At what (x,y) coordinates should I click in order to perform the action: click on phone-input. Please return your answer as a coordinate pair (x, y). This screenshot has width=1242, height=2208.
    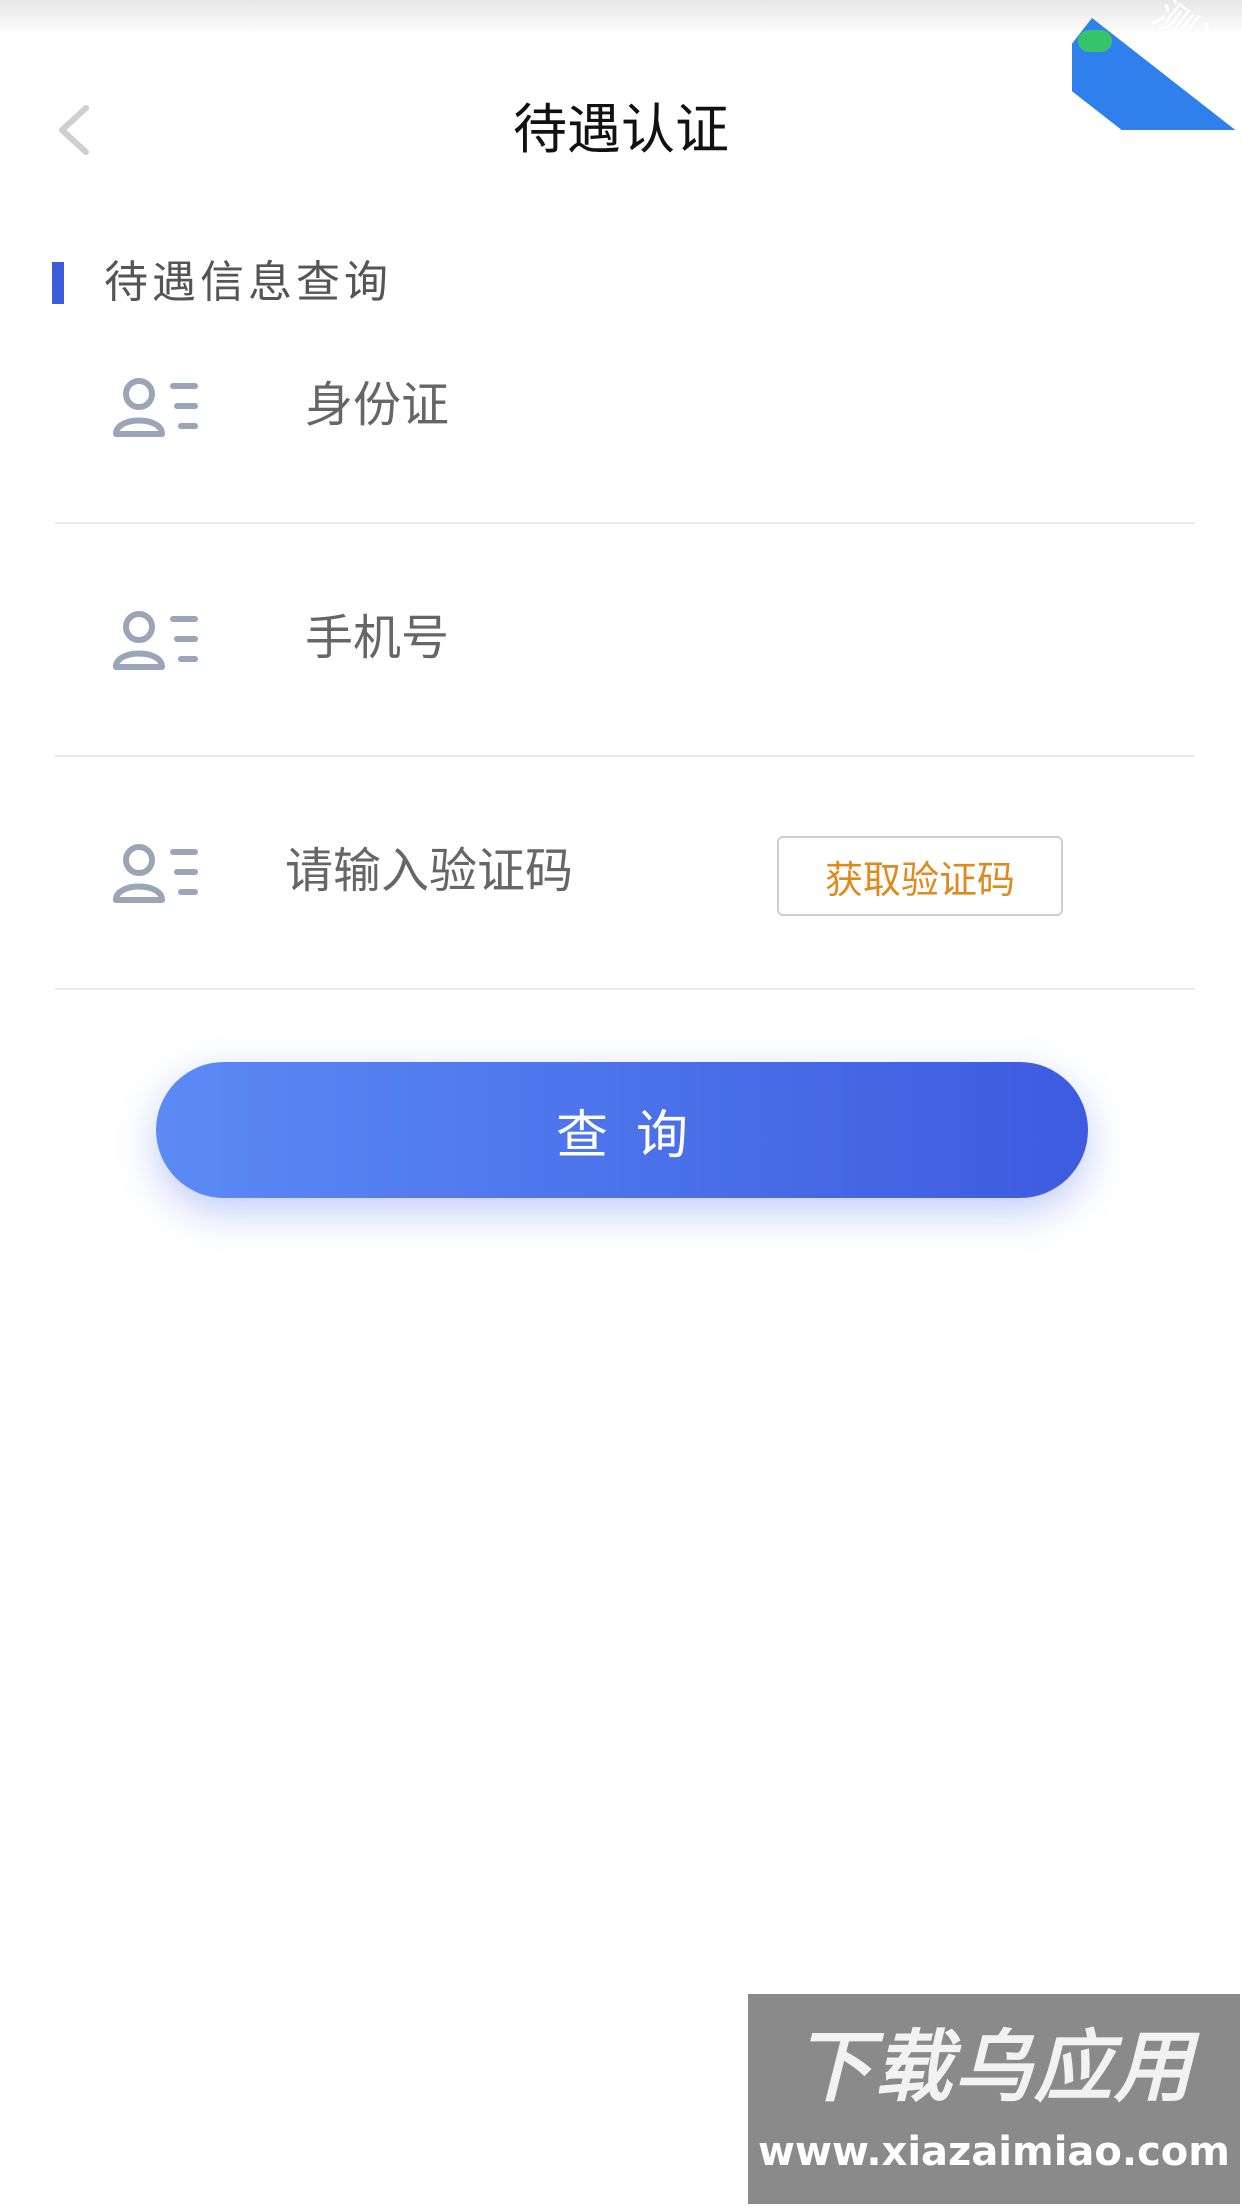
    Looking at the image, I should click on (535, 638).